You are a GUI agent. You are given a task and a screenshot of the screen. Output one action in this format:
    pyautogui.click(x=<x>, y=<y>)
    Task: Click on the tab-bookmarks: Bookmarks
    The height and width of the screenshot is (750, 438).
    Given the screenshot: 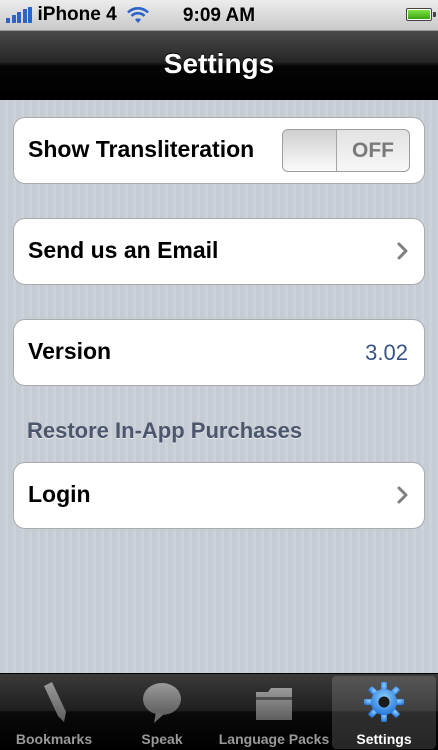 What is the action you would take?
    pyautogui.click(x=54, y=712)
    